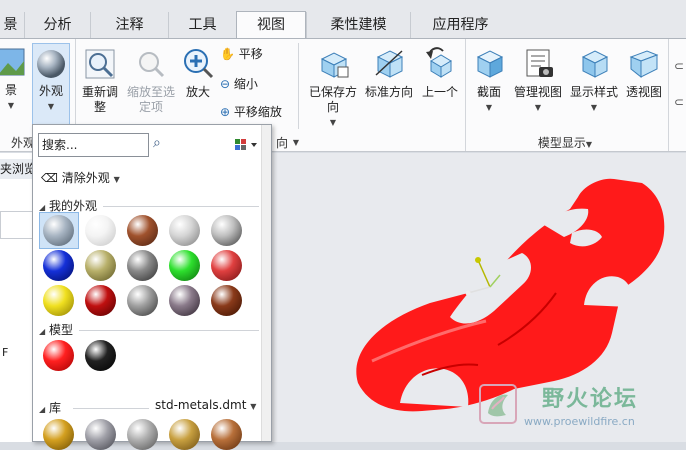 The height and width of the screenshot is (450, 686). What do you see at coordinates (152, 65) in the screenshot?
I see `zoom-selected-icon` at bounding box center [152, 65].